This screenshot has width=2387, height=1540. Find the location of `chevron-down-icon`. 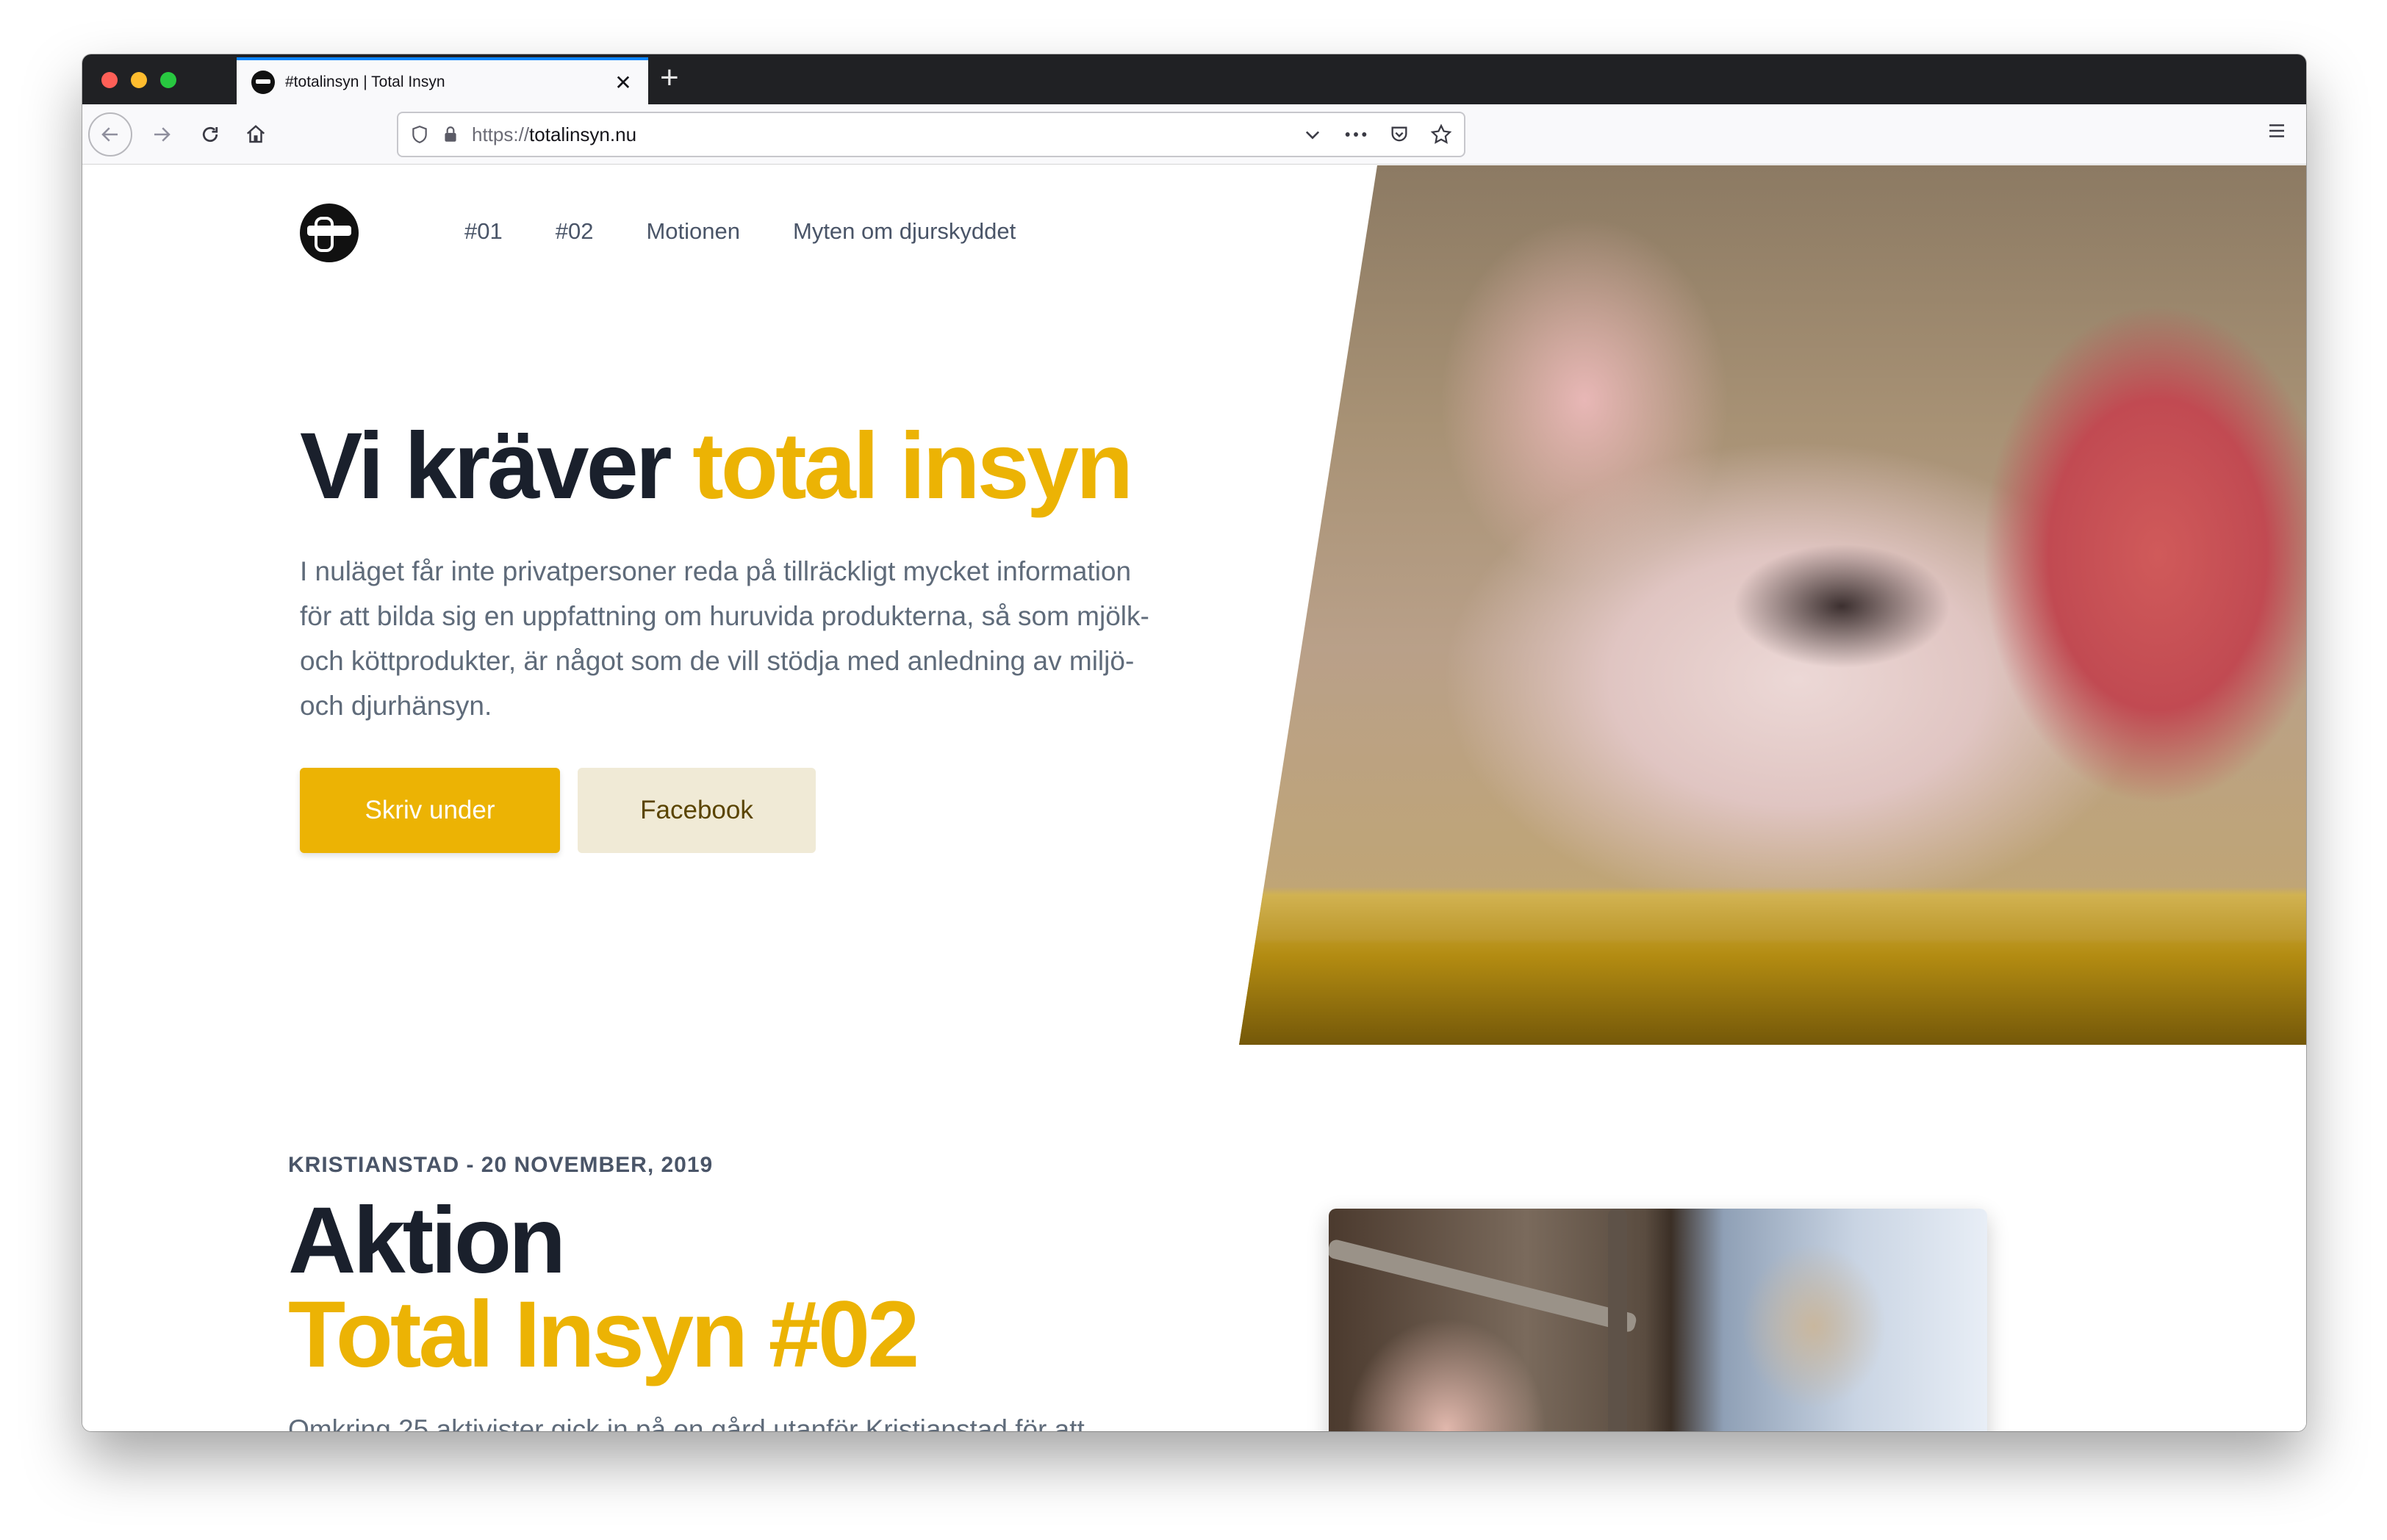

chevron-down-icon is located at coordinates (1312, 134).